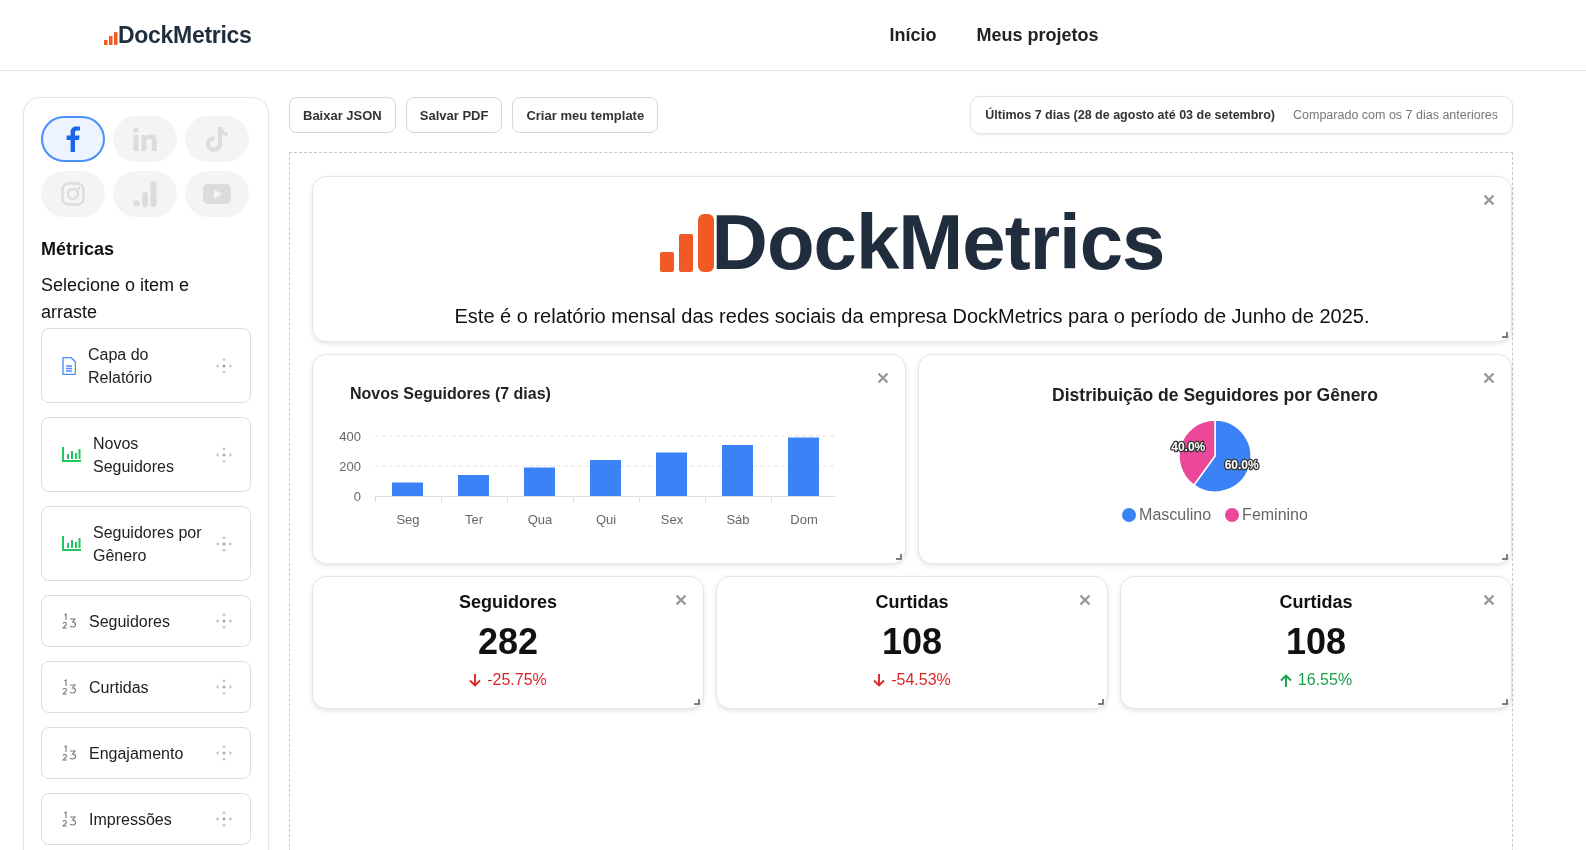 Image resolution: width=1586 pixels, height=850 pixels. What do you see at coordinates (1215, 395) in the screenshot?
I see `chart-title: Distribuição de Seguidores por Gênero` at bounding box center [1215, 395].